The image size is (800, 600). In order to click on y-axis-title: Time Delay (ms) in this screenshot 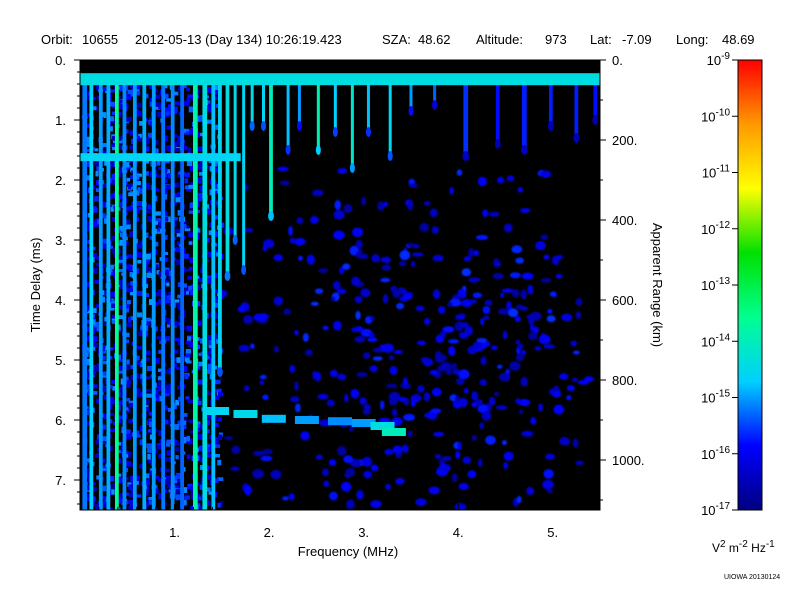, I will do `click(35, 285)`.